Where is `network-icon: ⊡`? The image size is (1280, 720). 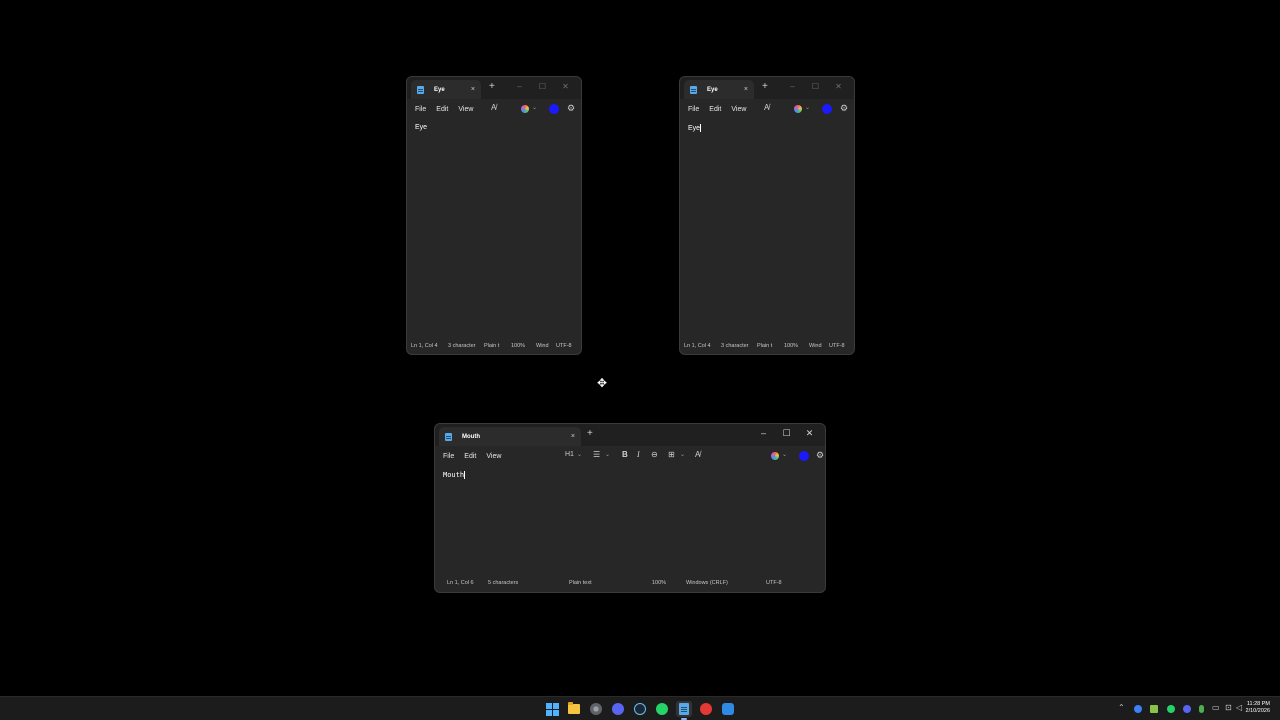
network-icon: ⊡ is located at coordinates (1228, 708).